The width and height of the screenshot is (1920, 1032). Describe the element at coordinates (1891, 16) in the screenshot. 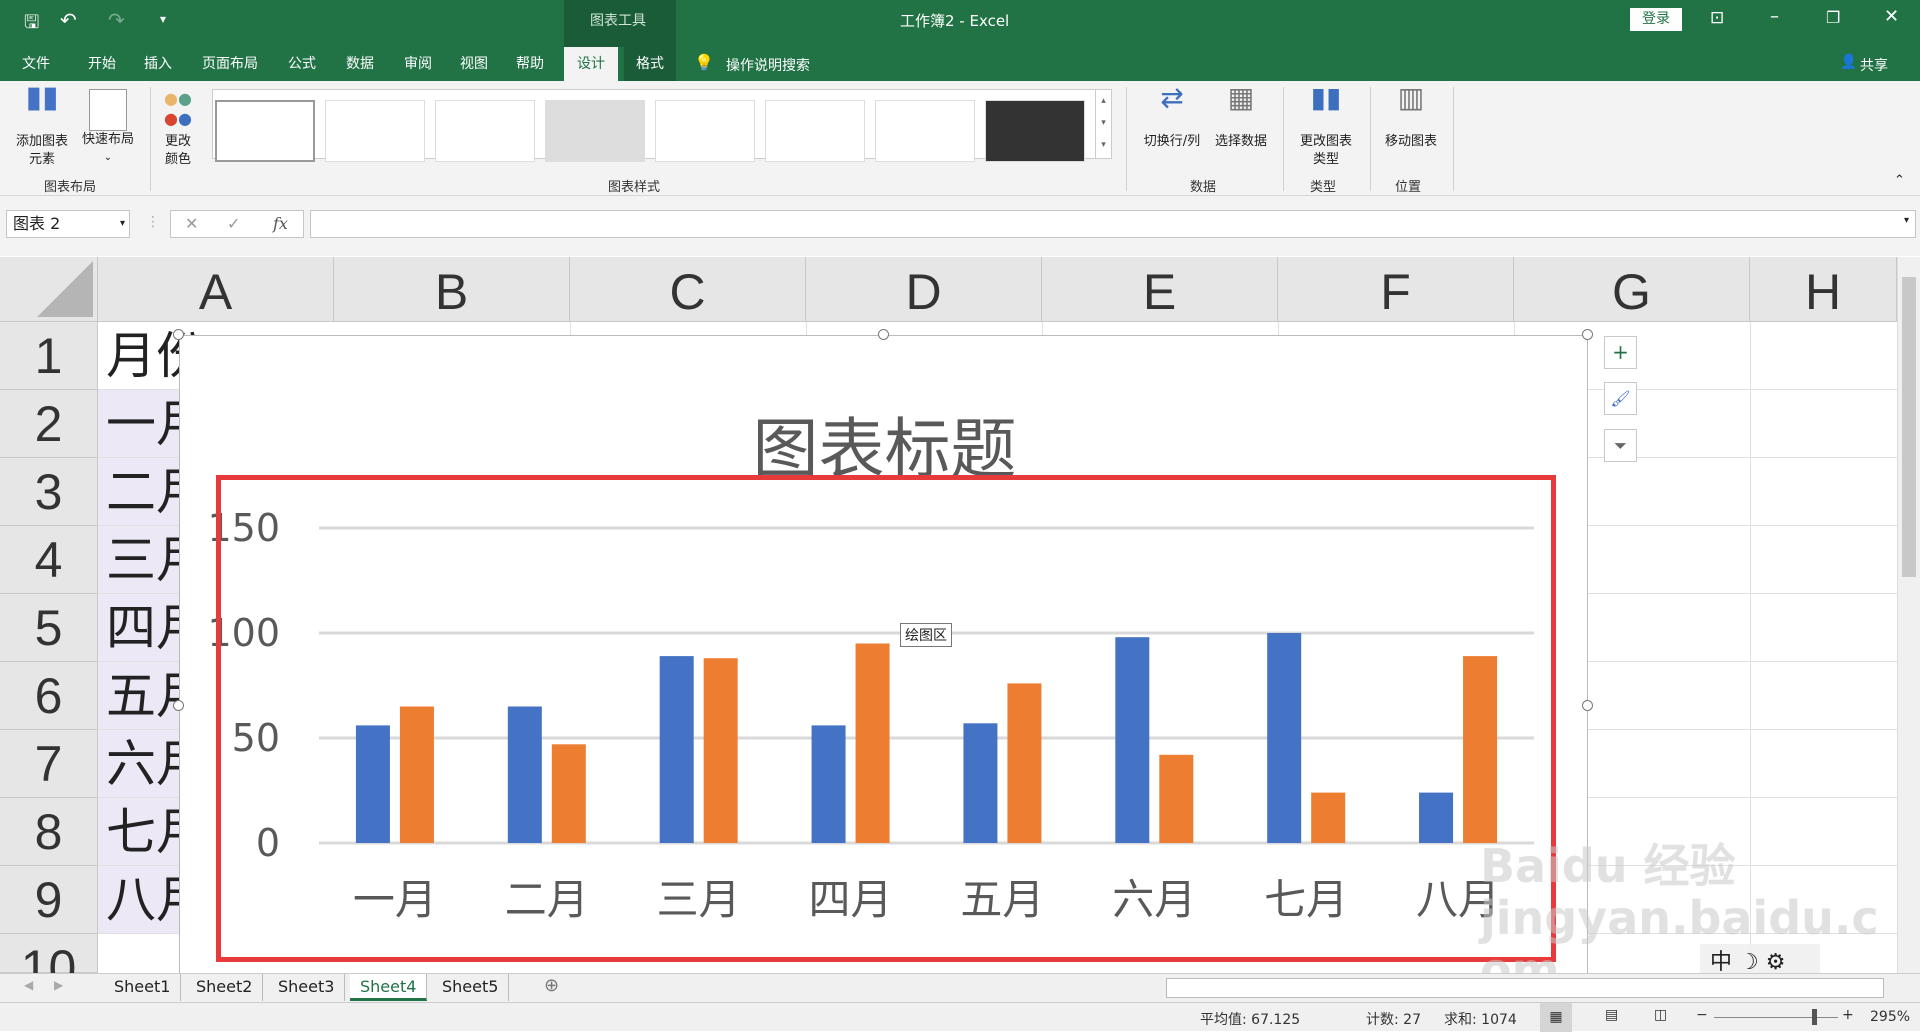

I see `close-icon: ✕` at that location.